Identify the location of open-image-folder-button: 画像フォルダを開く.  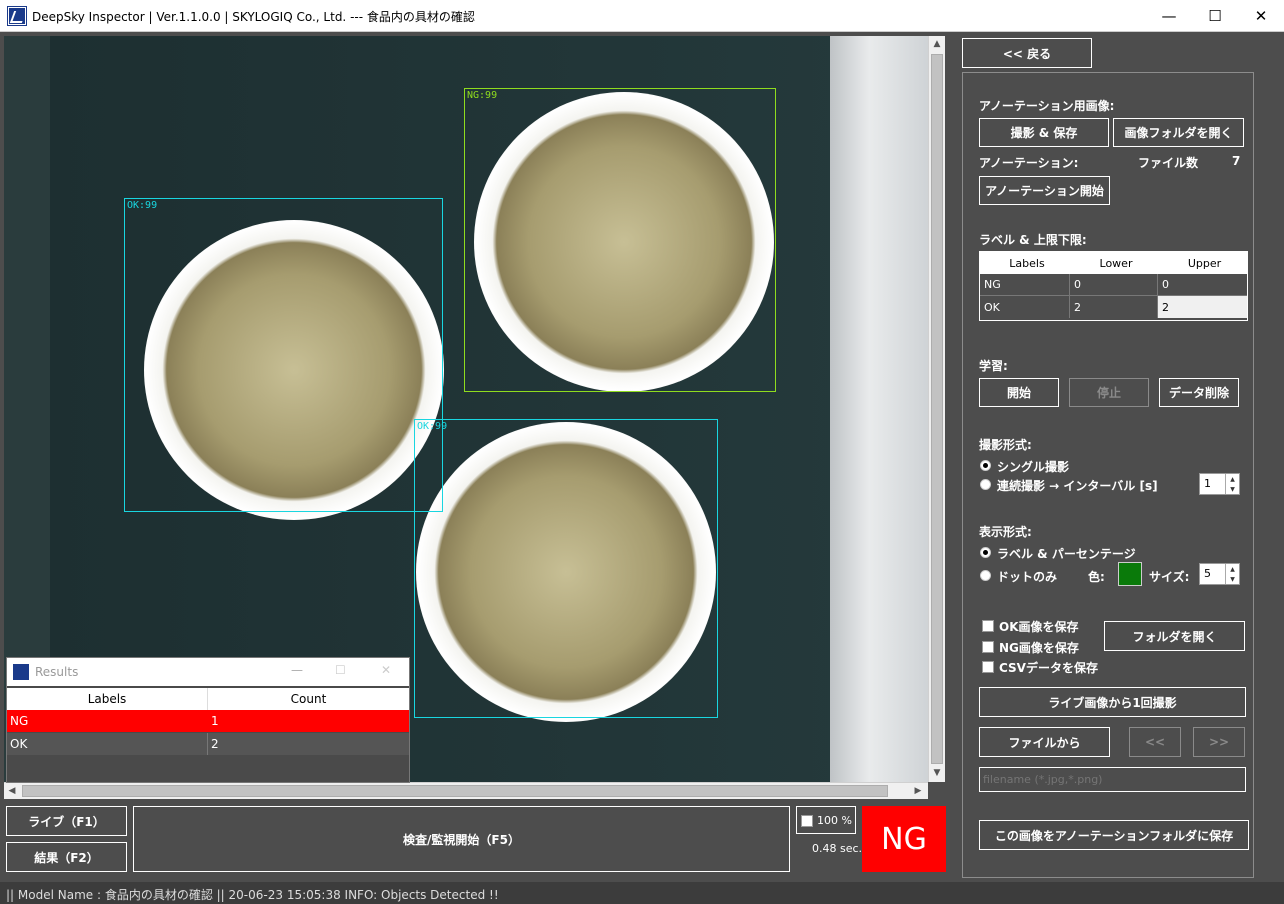
(1178, 132).